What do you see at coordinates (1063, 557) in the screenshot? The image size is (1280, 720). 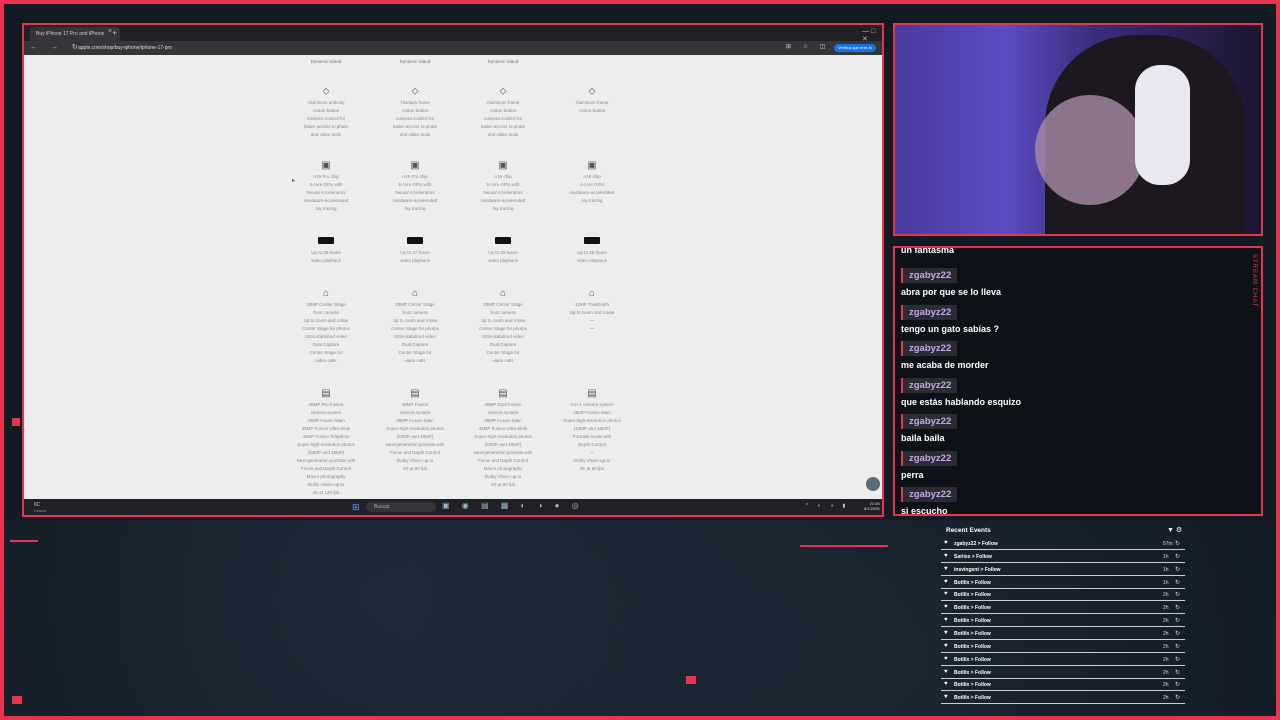 I see `event-row: ♥ Sariiss > Follow 1h ↻` at bounding box center [1063, 557].